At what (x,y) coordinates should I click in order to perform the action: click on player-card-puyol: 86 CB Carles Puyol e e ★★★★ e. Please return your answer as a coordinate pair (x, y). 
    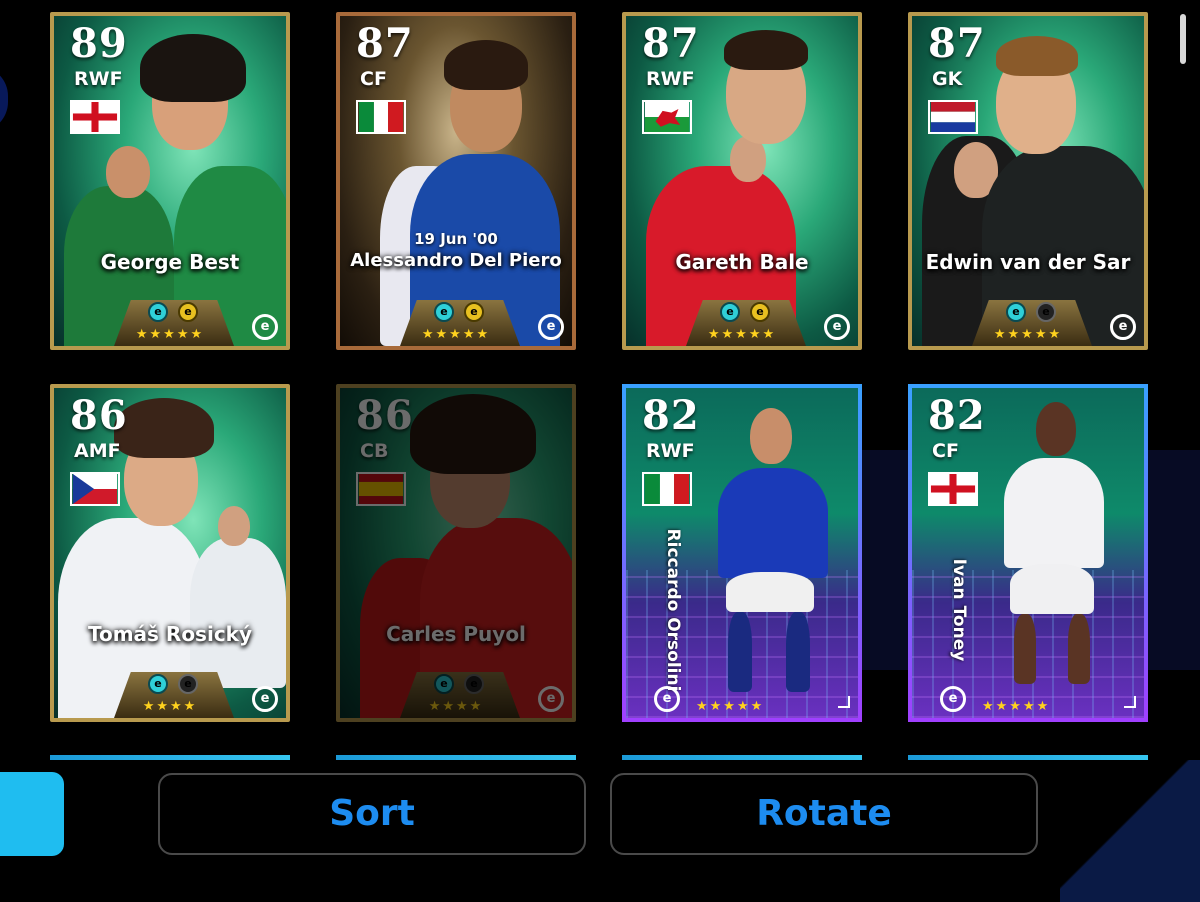
    Looking at the image, I should click on (456, 553).